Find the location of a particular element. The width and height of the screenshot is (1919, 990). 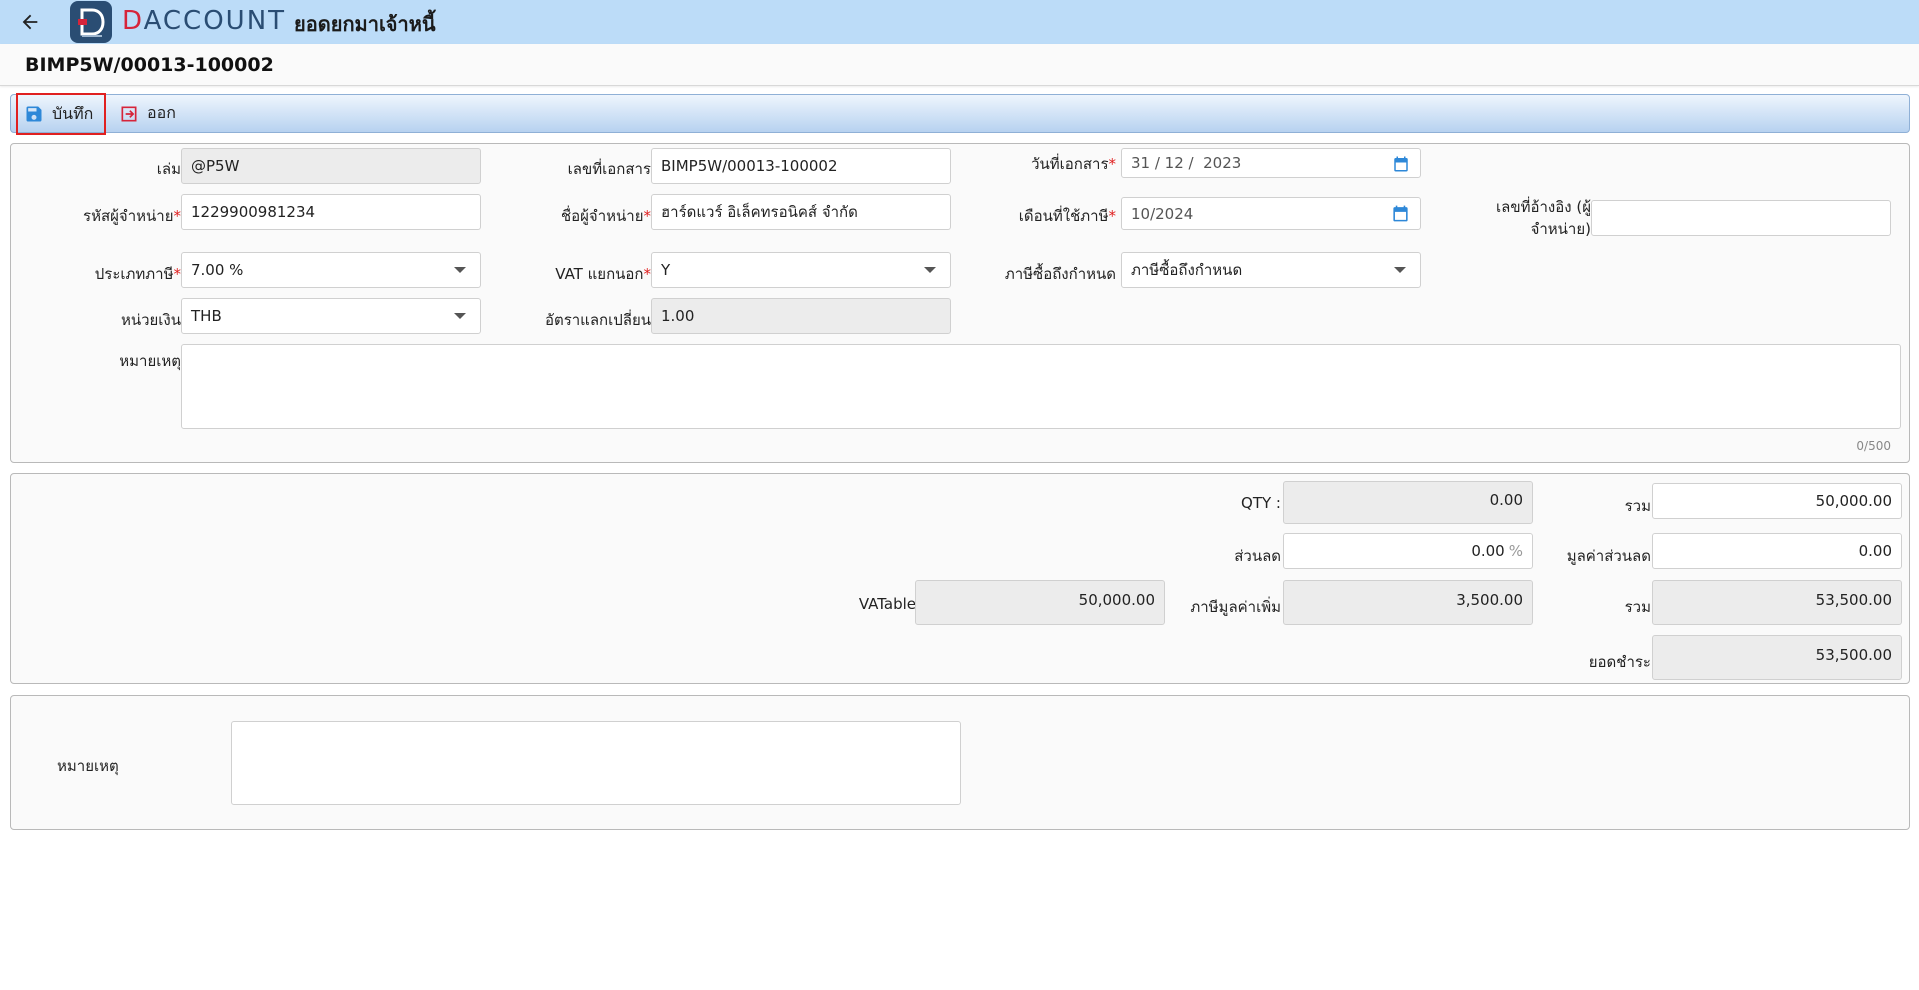

save-button: บันทึก is located at coordinates (61, 114).